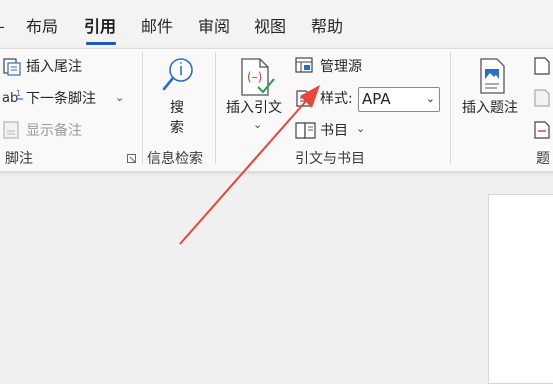  Describe the element at coordinates (336, 99) in the screenshot. I see `style-label: 样式:` at that location.